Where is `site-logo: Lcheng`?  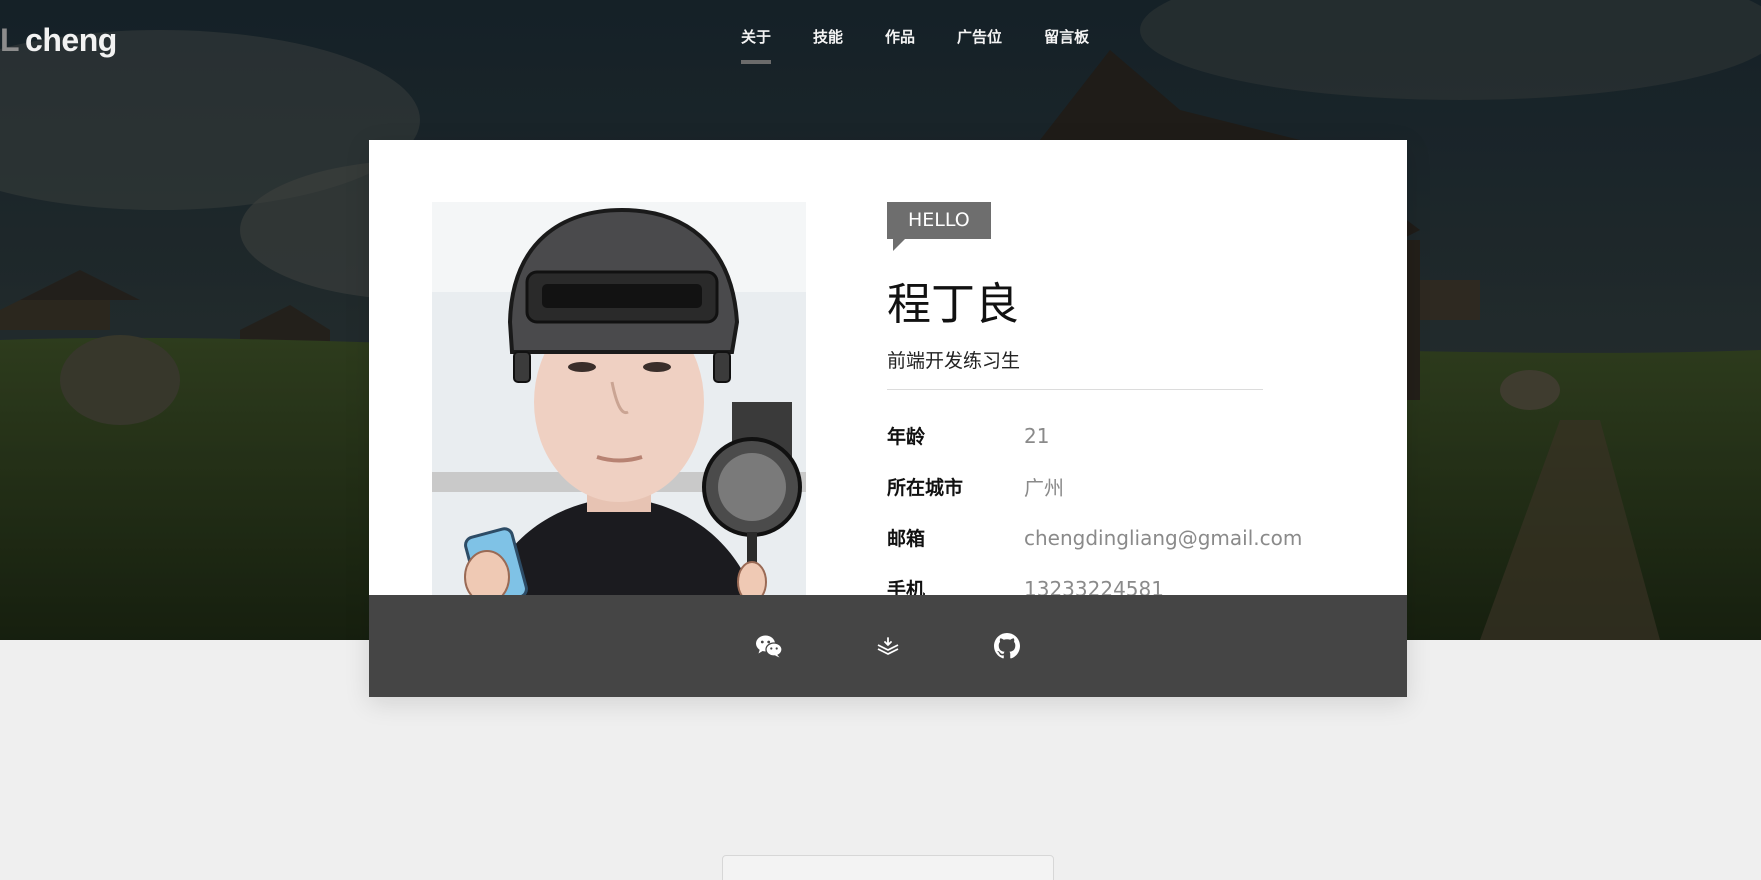
site-logo: Lcheng is located at coordinates (58, 40).